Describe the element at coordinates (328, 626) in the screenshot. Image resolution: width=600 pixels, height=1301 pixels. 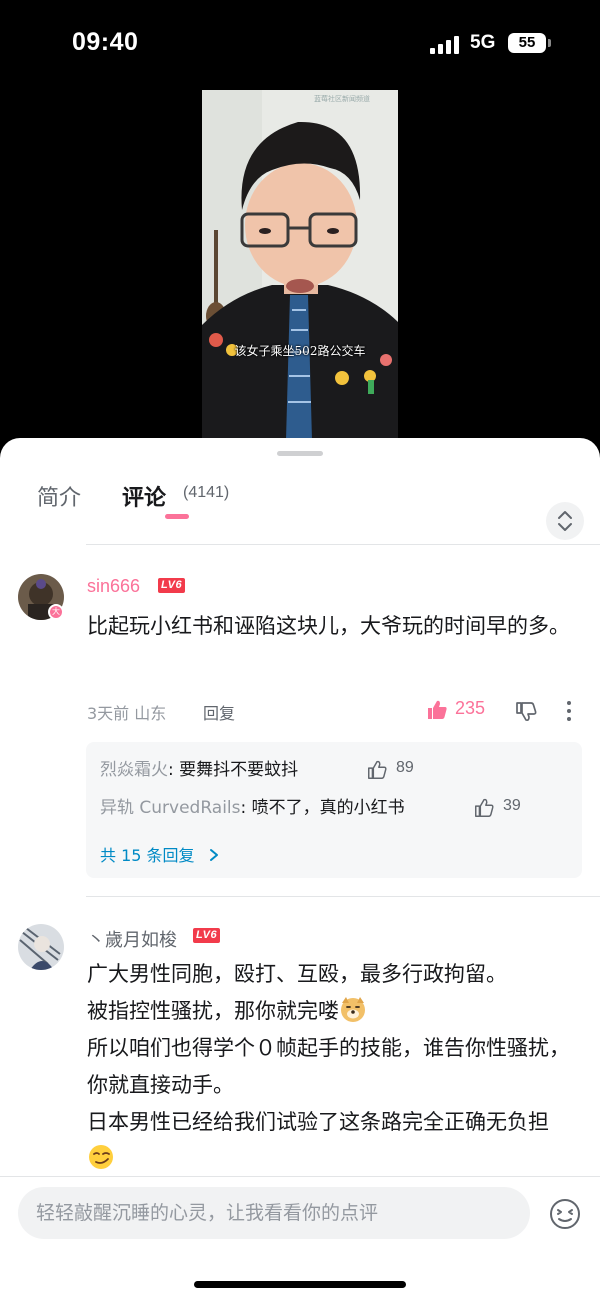
I see `comment-text: 比起玩小红书和诬陷这块儿，大爷玩的时间早的多。` at that location.